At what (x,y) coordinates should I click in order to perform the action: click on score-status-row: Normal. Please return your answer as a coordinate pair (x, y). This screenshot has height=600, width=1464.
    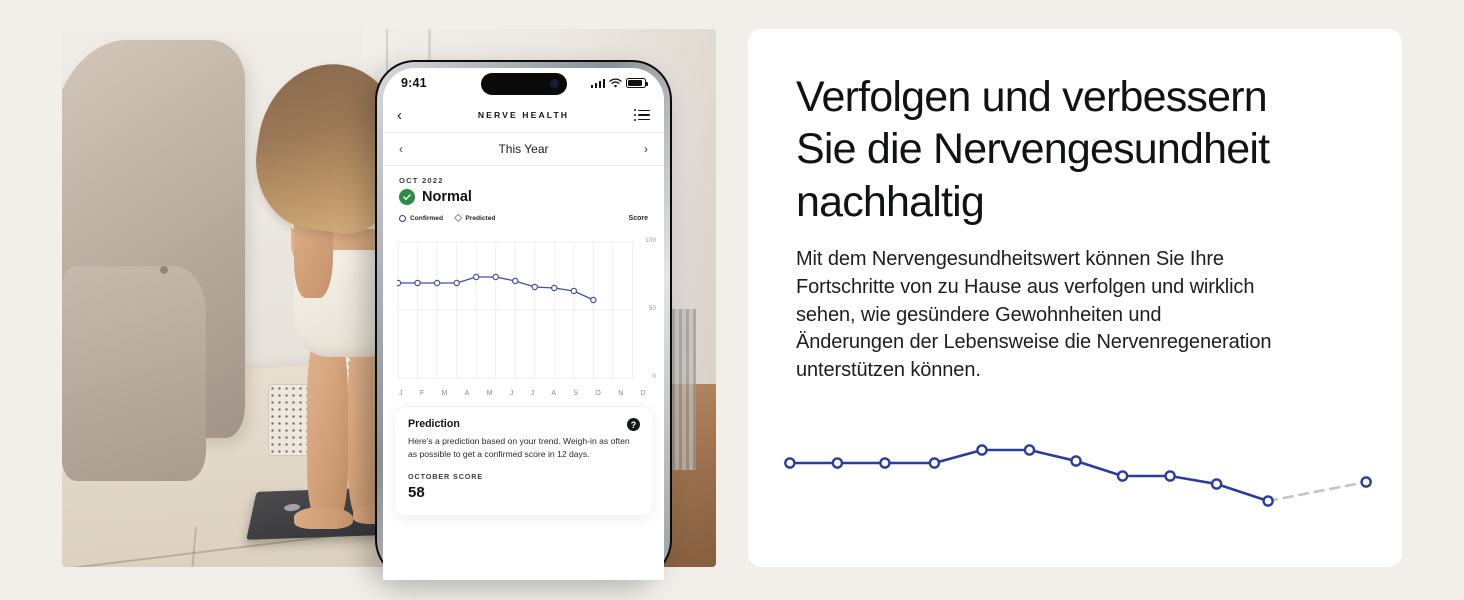
    Looking at the image, I should click on (523, 197).